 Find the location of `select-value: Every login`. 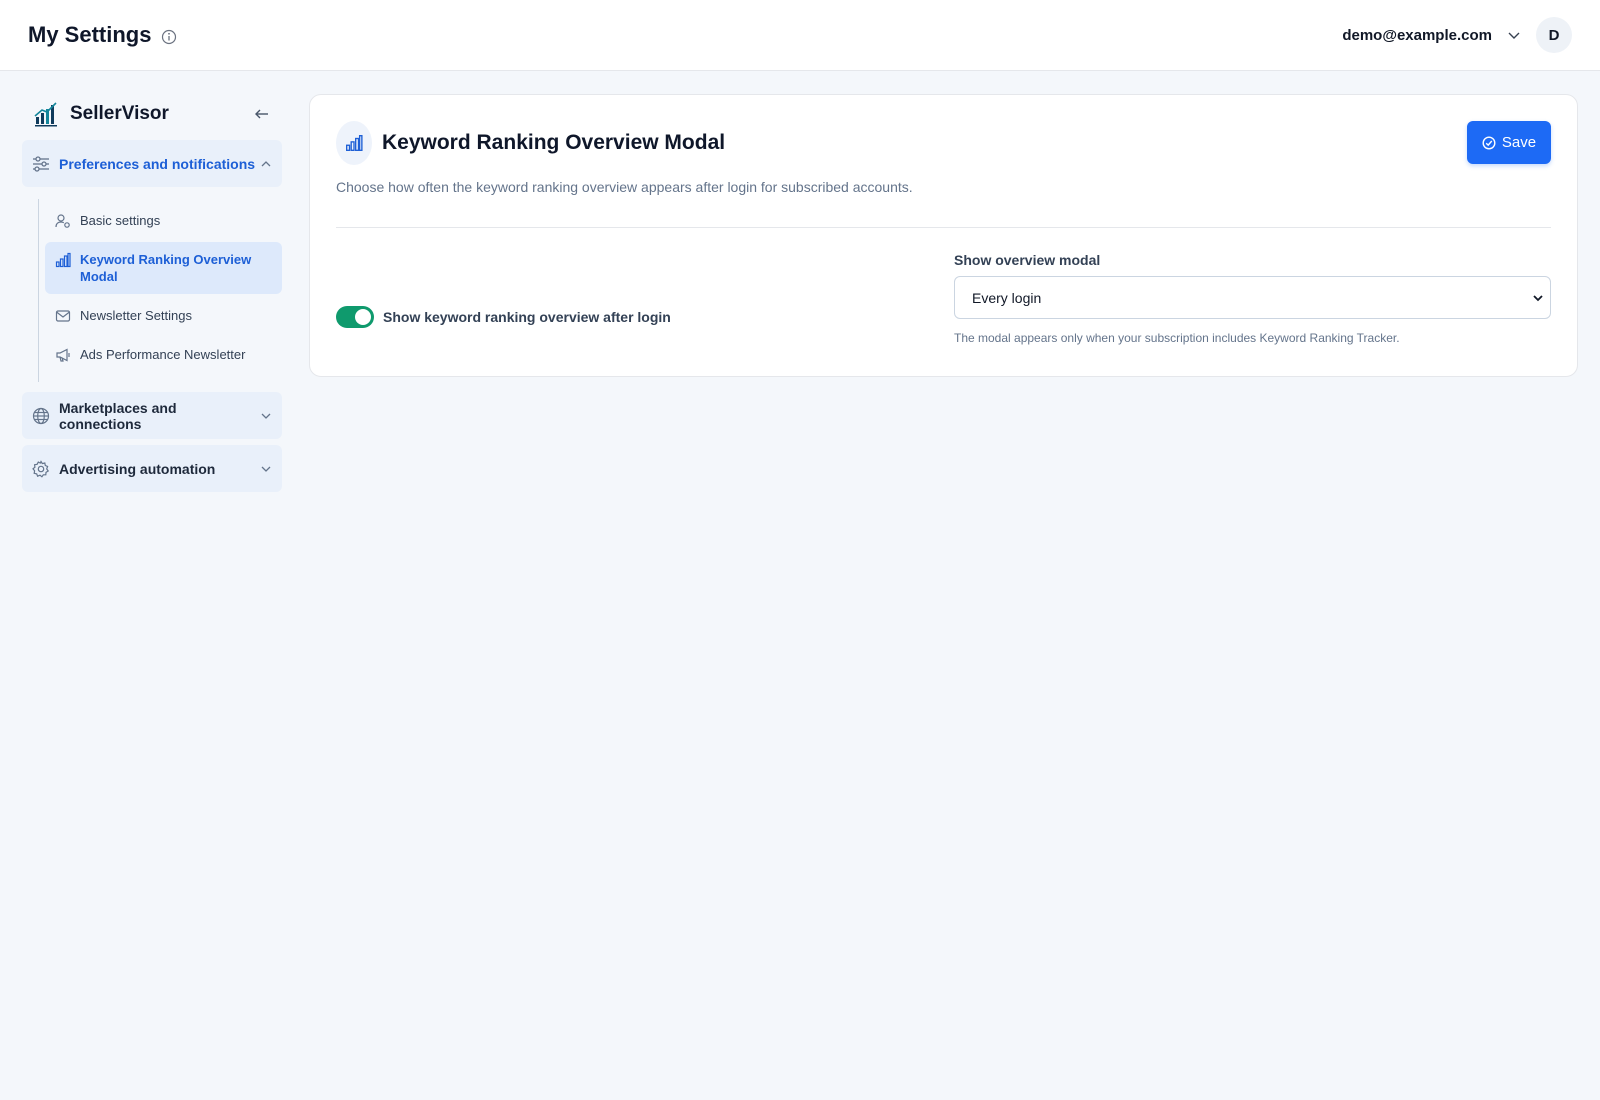

select-value: Every login is located at coordinates (1007, 297).